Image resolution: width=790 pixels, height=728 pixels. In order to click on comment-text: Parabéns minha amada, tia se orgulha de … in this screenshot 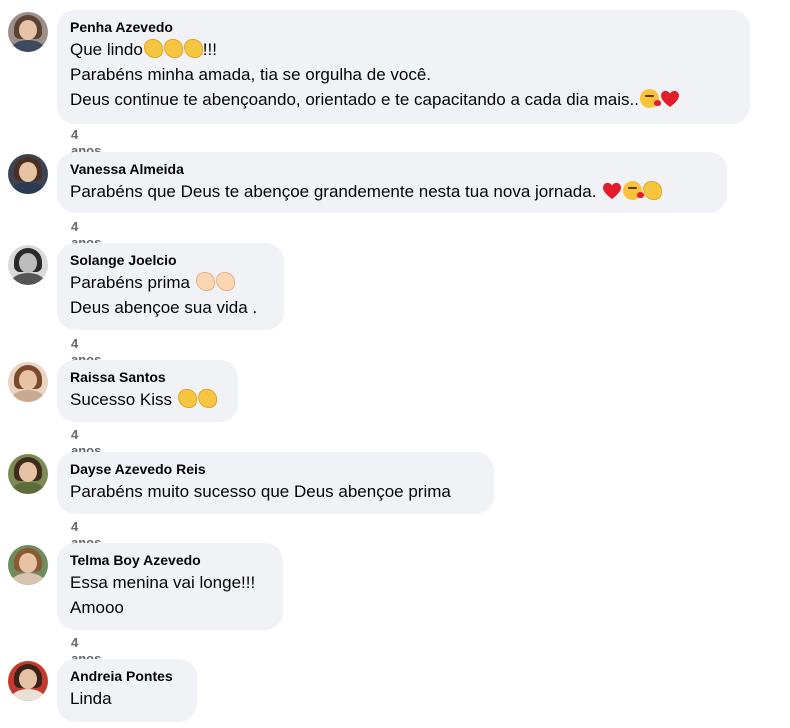, I will do `click(251, 74)`.